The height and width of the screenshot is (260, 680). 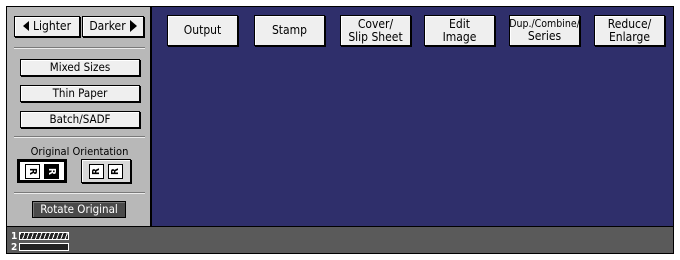 I want to click on reduce-label: Reduce/, so click(x=629, y=23).